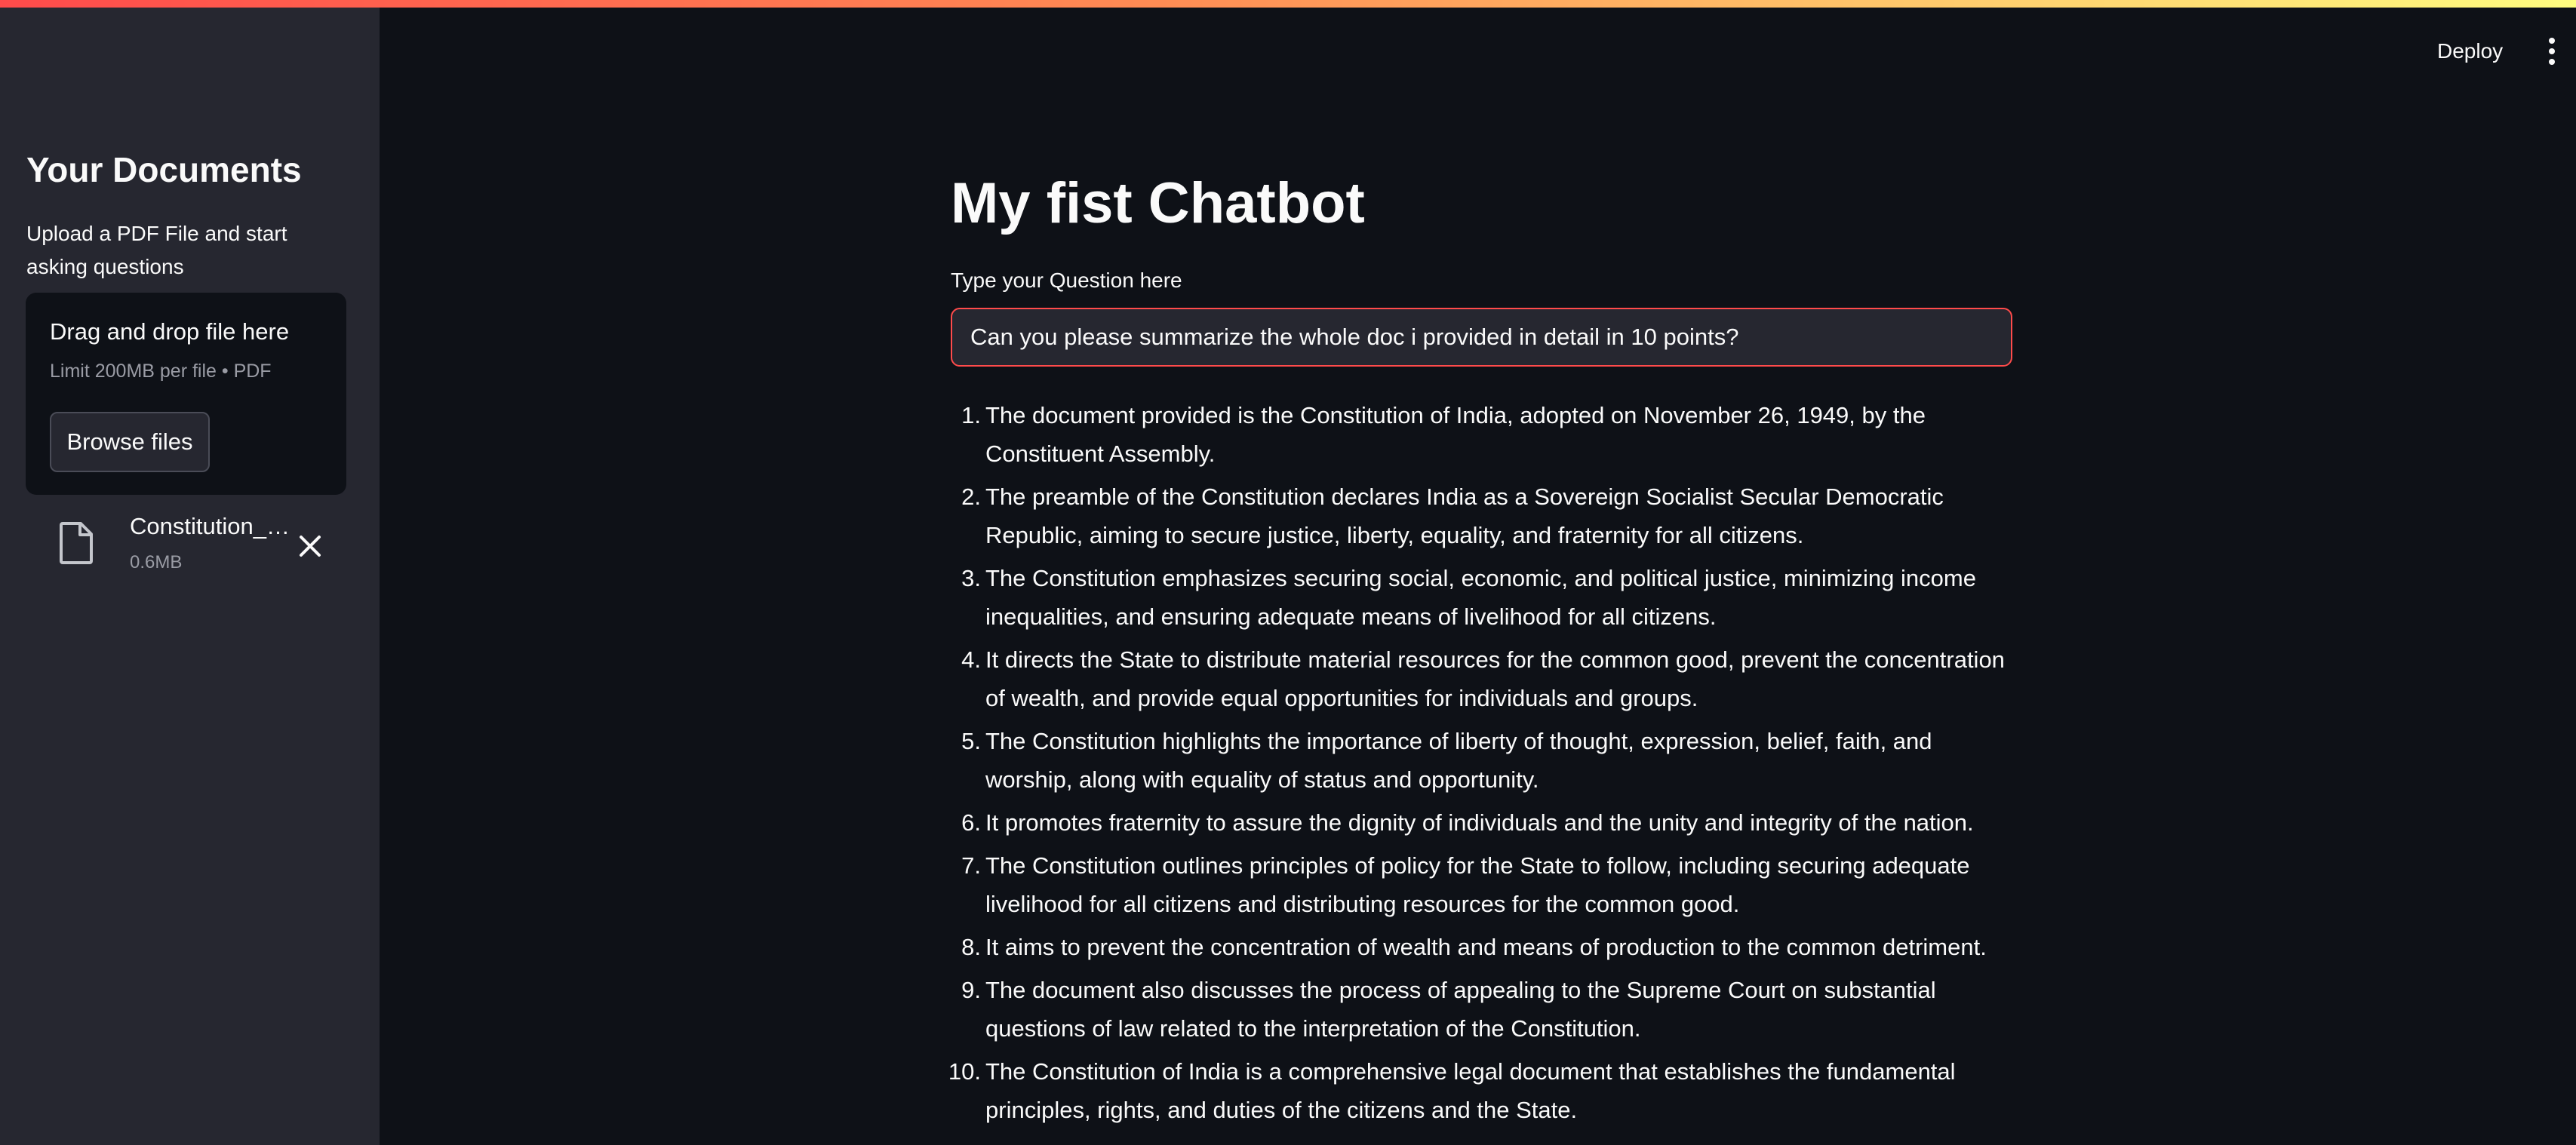 This screenshot has height=1145, width=2576. Describe the element at coordinates (971, 947) in the screenshot. I see `answer-number: 8.` at that location.